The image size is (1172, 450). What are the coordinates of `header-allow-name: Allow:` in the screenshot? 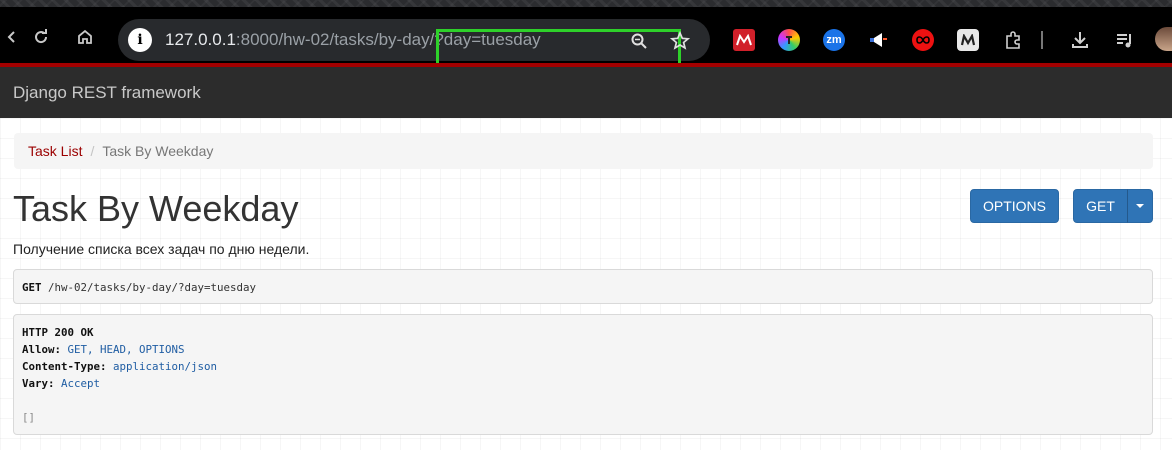 It's located at (42, 349).